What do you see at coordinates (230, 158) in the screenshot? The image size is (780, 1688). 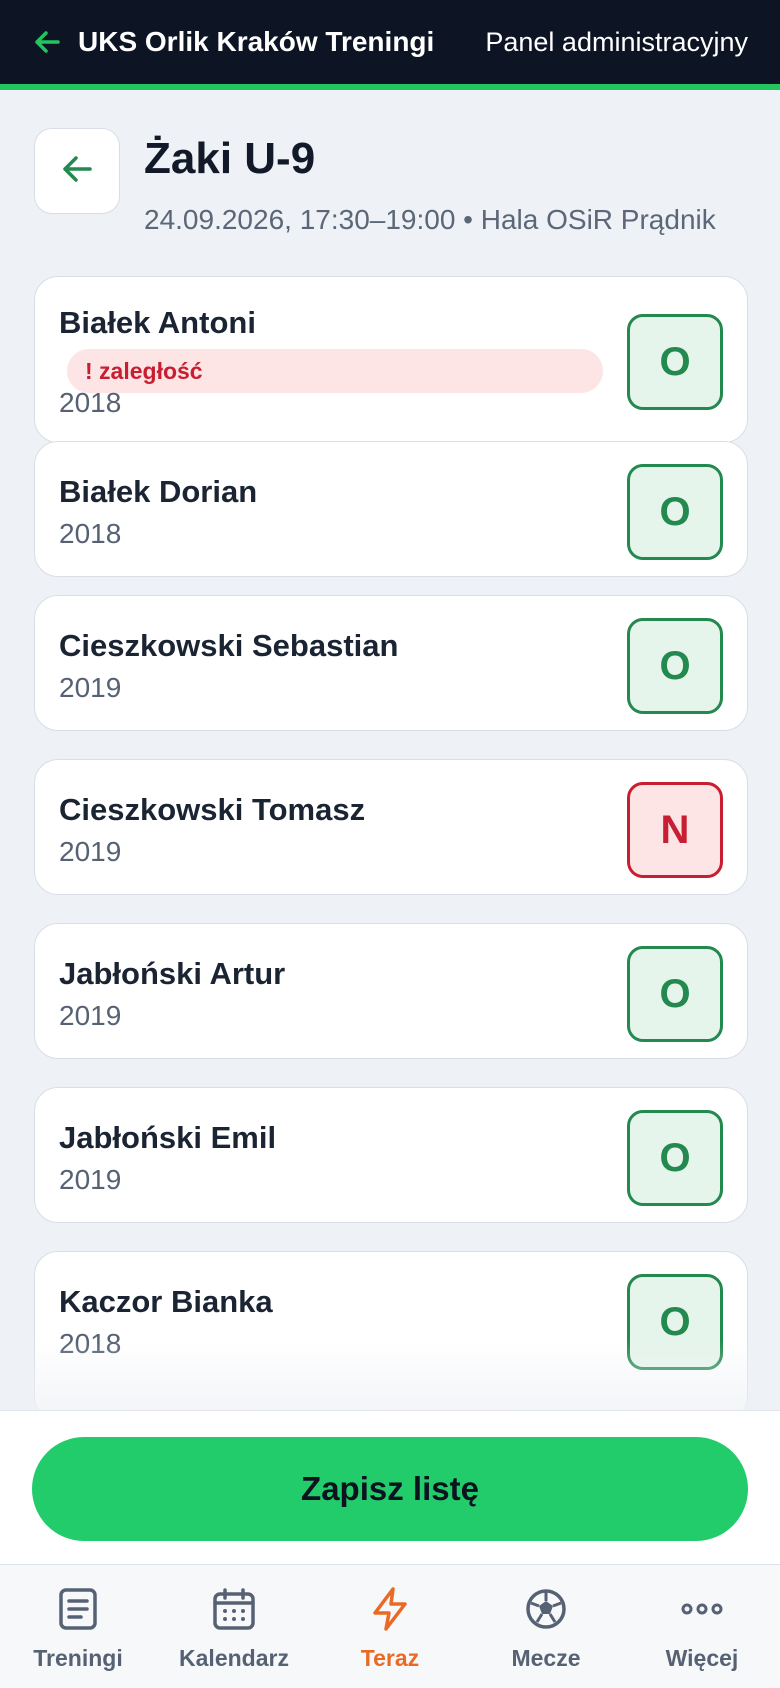 I see `session-title: Żaki U-9` at bounding box center [230, 158].